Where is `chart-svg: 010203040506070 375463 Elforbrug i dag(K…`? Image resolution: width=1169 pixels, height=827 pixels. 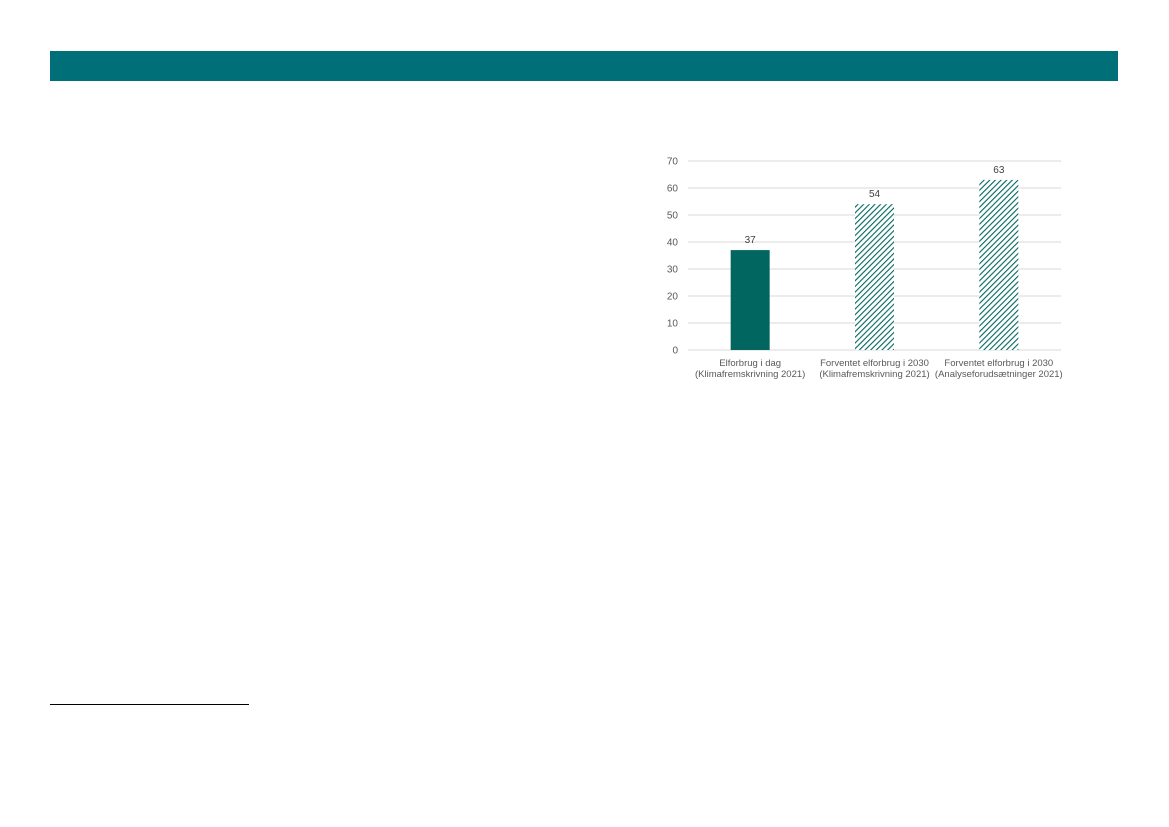 chart-svg: 010203040506070 375463 Elforbrug i dag(K… is located at coordinates (865, 269).